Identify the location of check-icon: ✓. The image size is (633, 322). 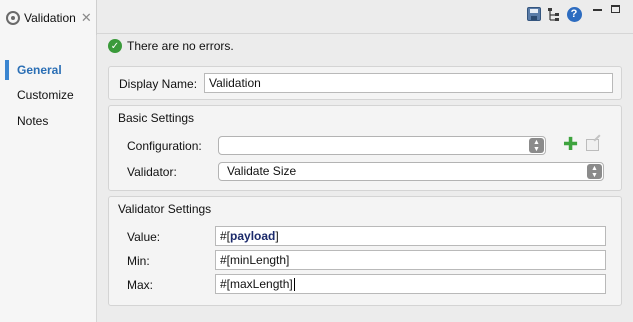
(115, 46).